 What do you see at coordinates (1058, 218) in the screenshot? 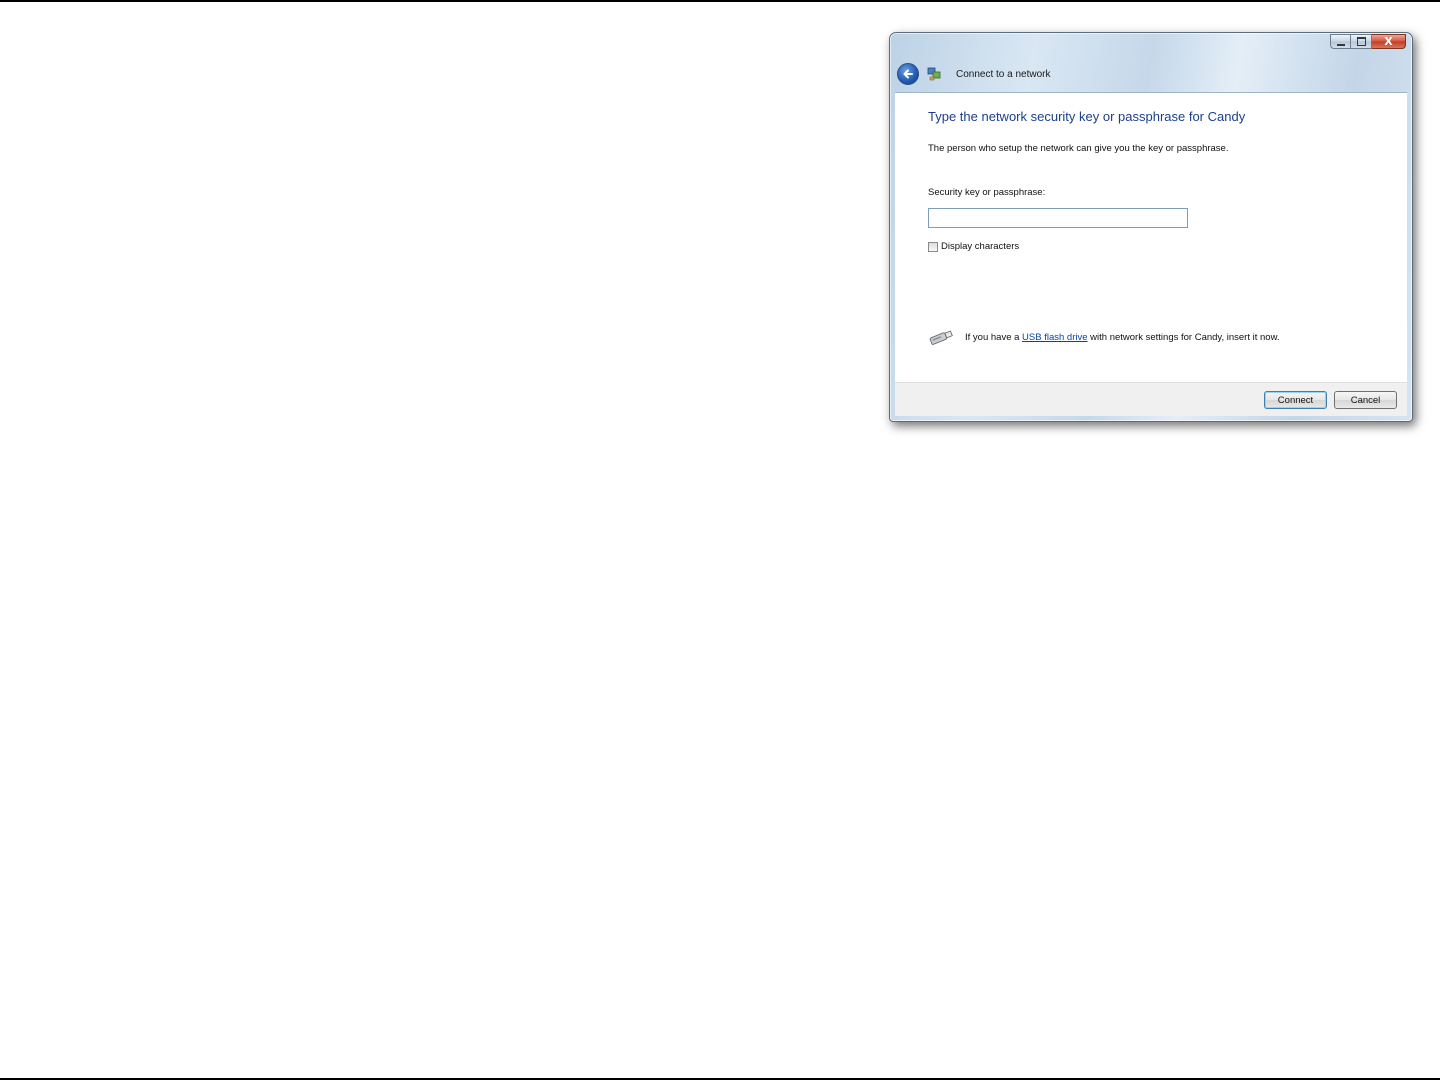
I see `security-key-input` at bounding box center [1058, 218].